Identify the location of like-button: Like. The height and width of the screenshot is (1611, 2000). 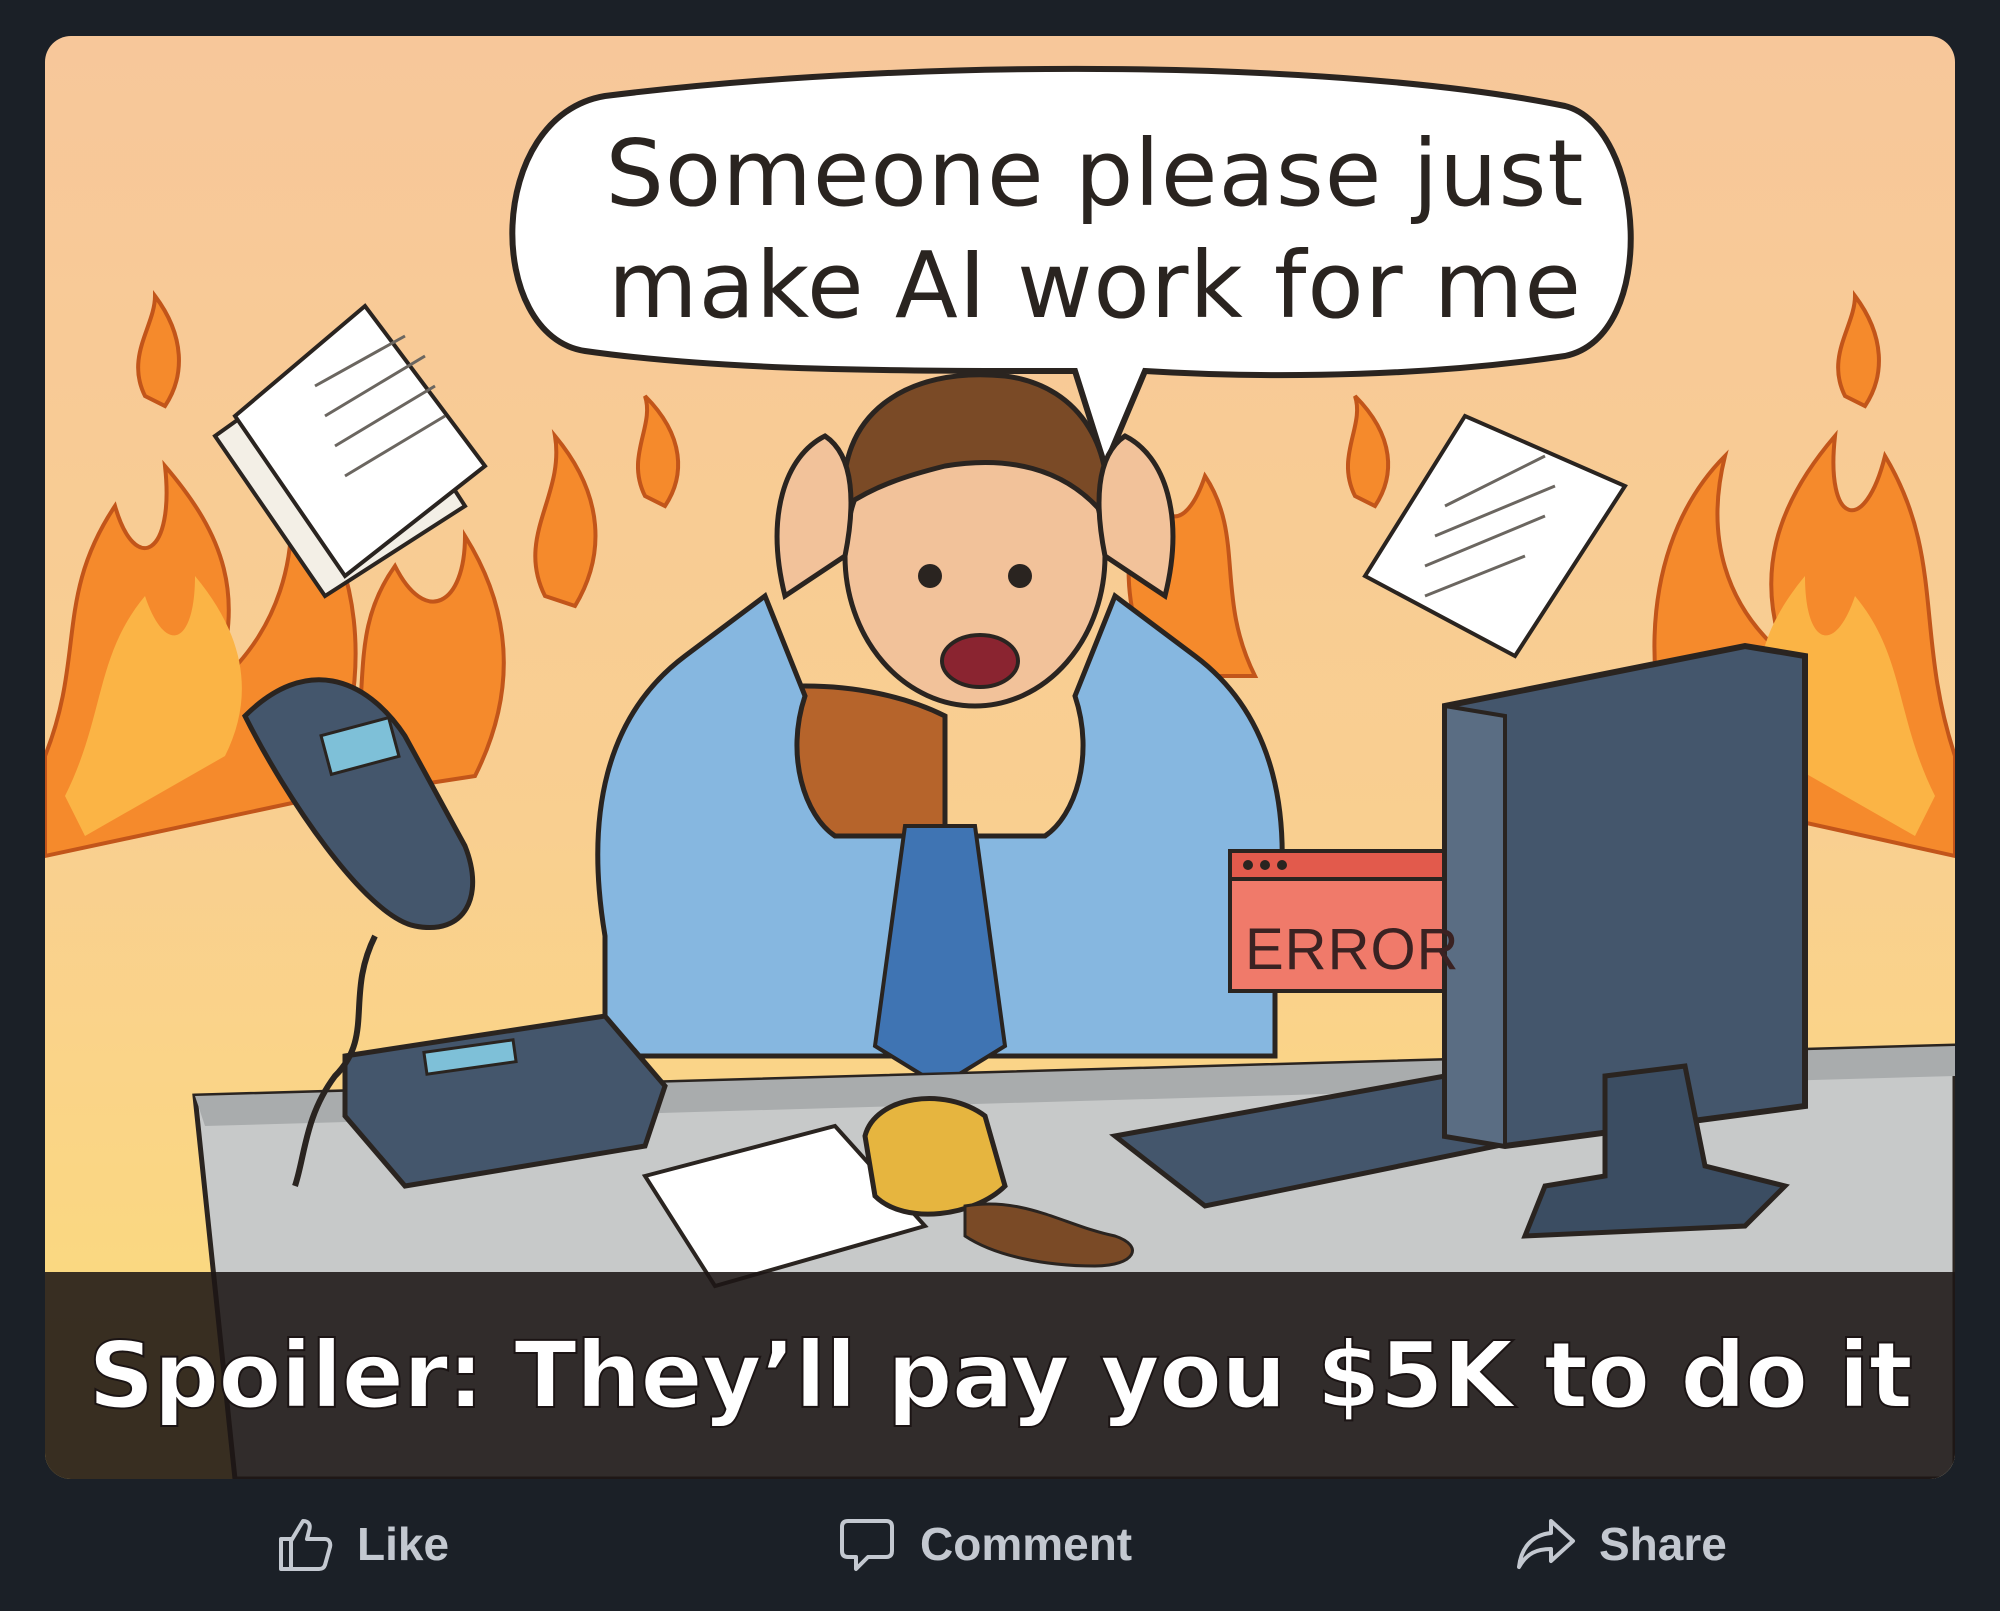
(361, 1544).